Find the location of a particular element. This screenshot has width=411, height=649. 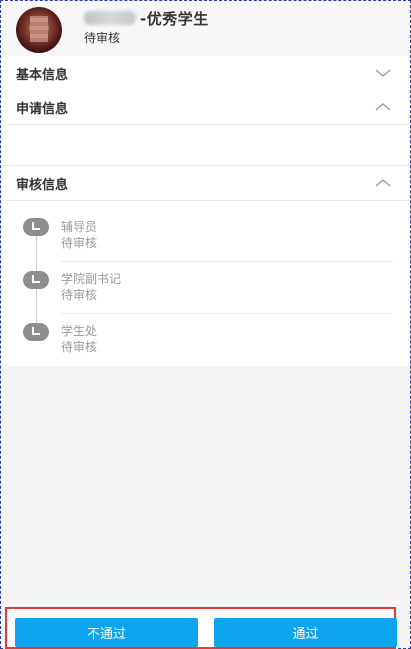

apply-info-content is located at coordinates (205, 145).